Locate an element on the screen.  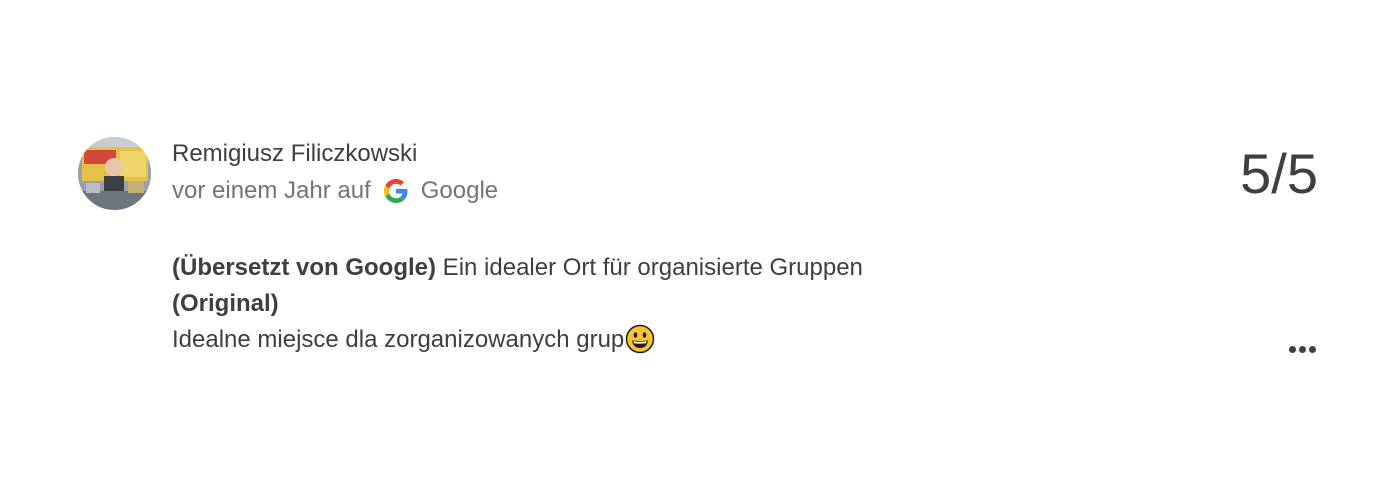
more-options-button is located at coordinates (1302, 349).